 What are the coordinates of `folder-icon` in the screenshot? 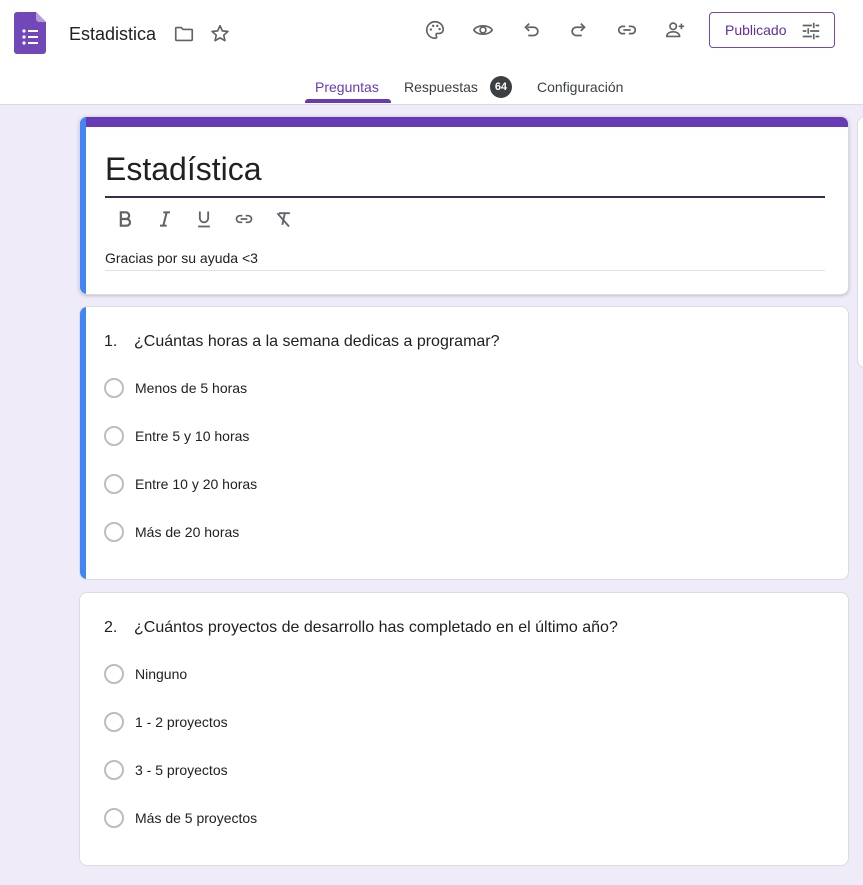 It's located at (184, 34).